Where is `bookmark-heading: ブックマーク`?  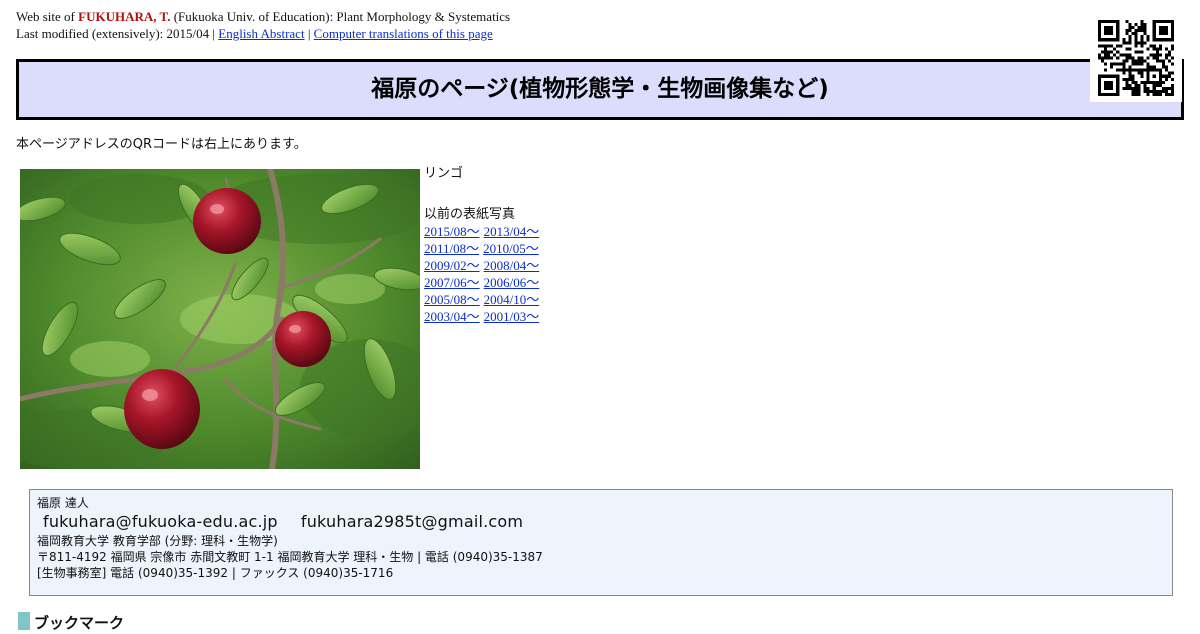
bookmark-heading: ブックマーク is located at coordinates (71, 623).